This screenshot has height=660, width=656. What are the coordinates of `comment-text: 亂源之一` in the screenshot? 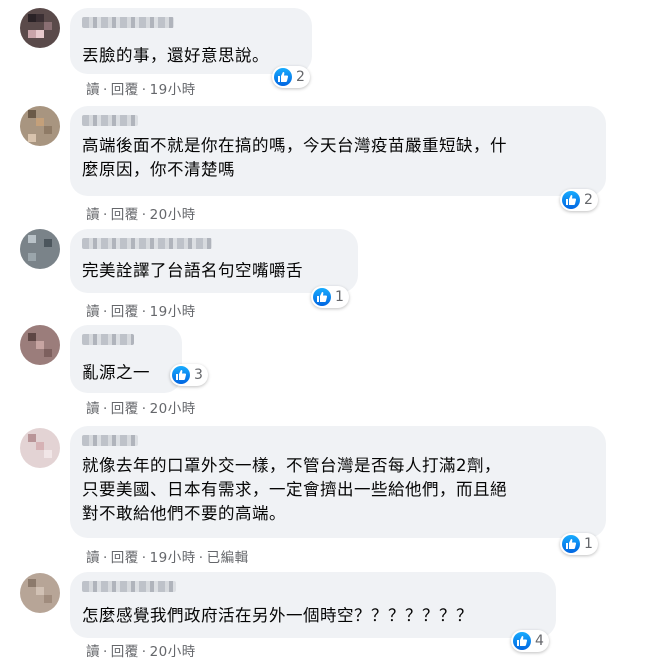 It's located at (116, 372).